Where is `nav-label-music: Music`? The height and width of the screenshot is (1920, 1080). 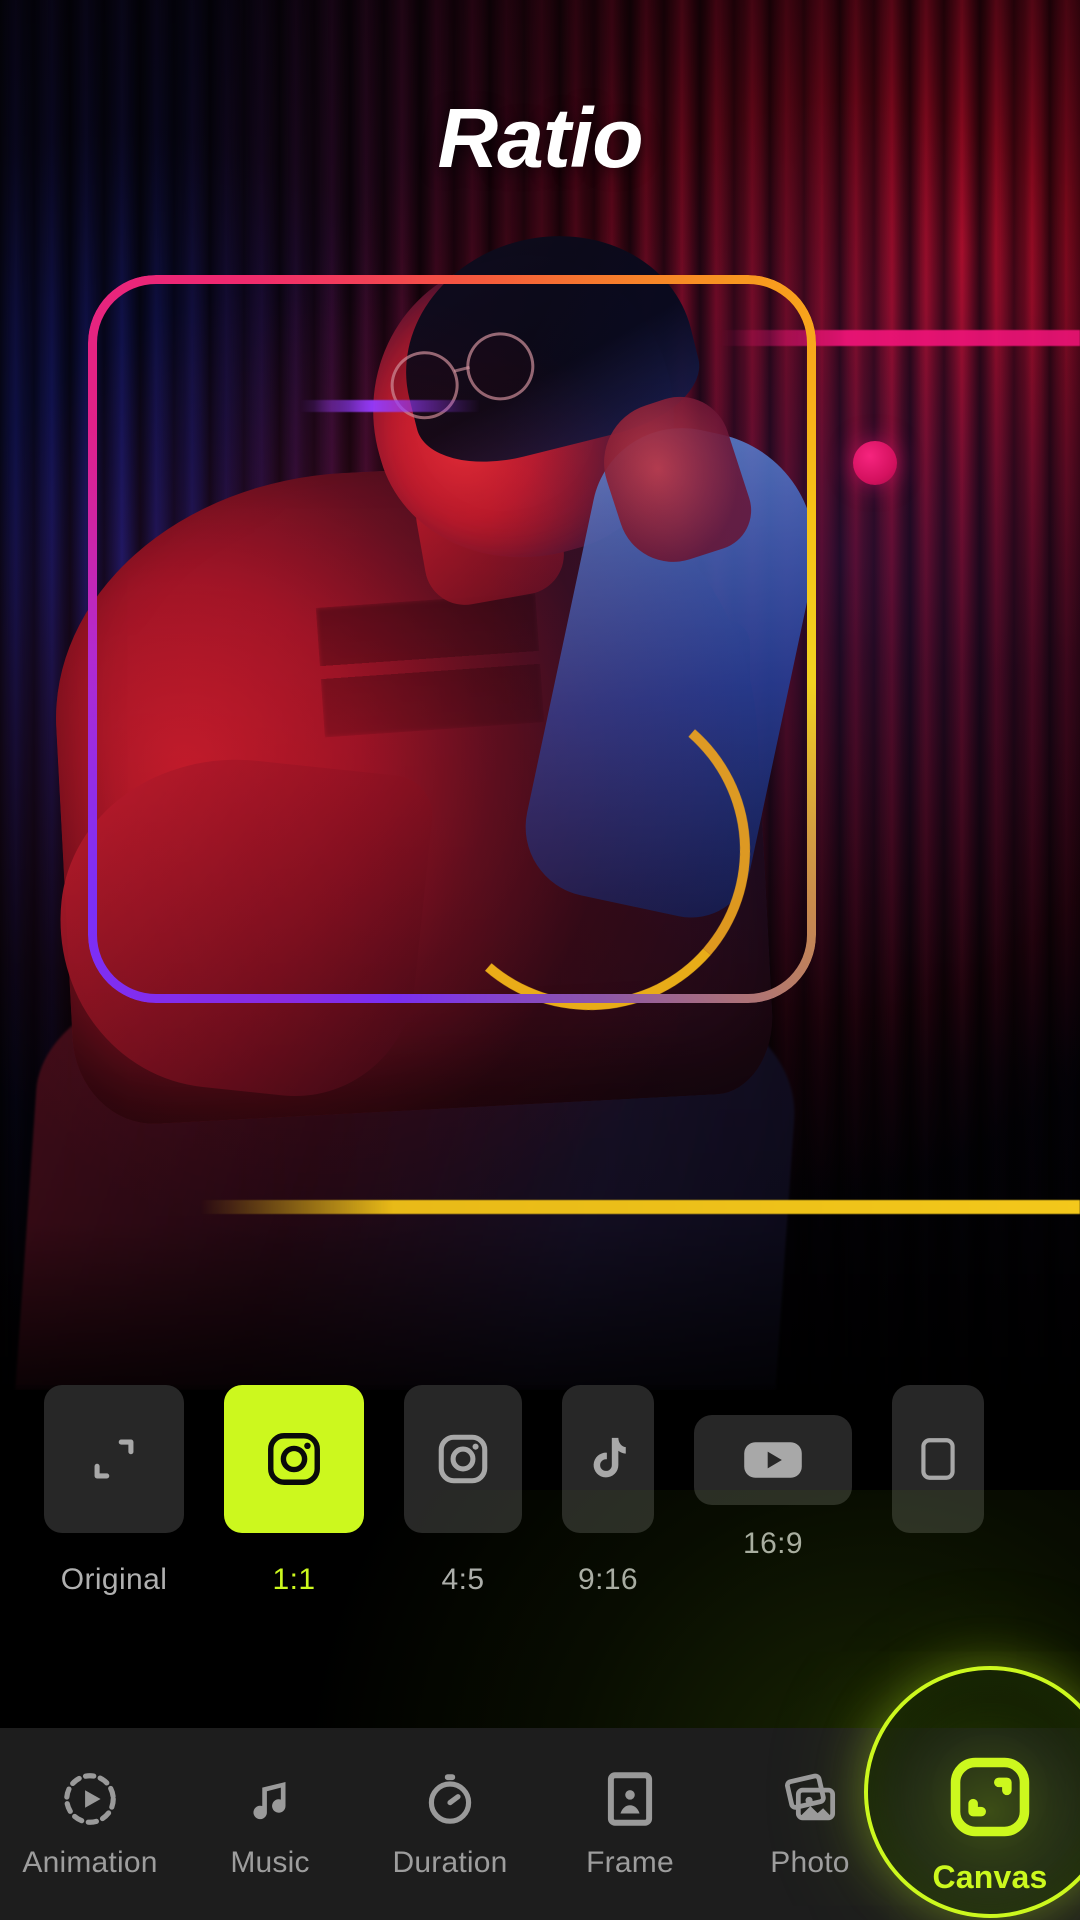 nav-label-music: Music is located at coordinates (270, 1862).